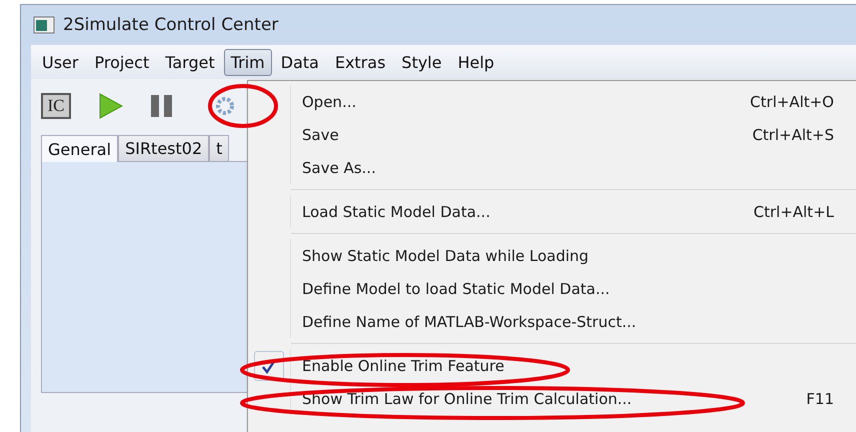  I want to click on play-button, so click(110, 106).